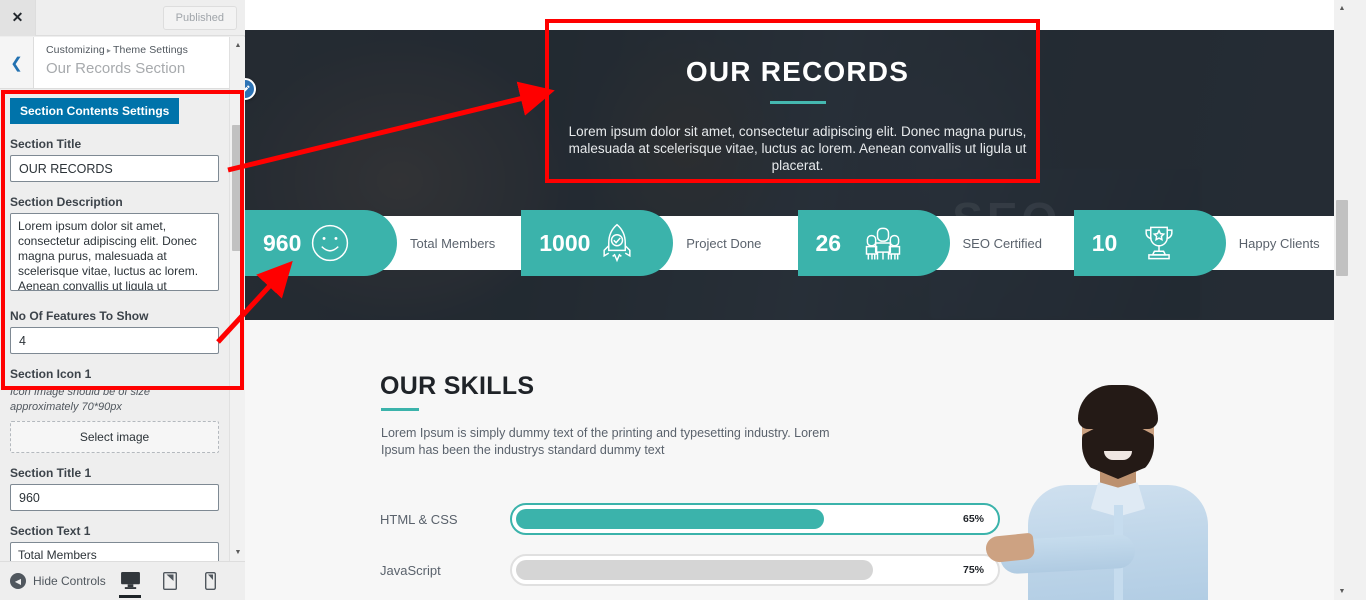 The image size is (1366, 600). I want to click on hero-title-underline, so click(797, 102).